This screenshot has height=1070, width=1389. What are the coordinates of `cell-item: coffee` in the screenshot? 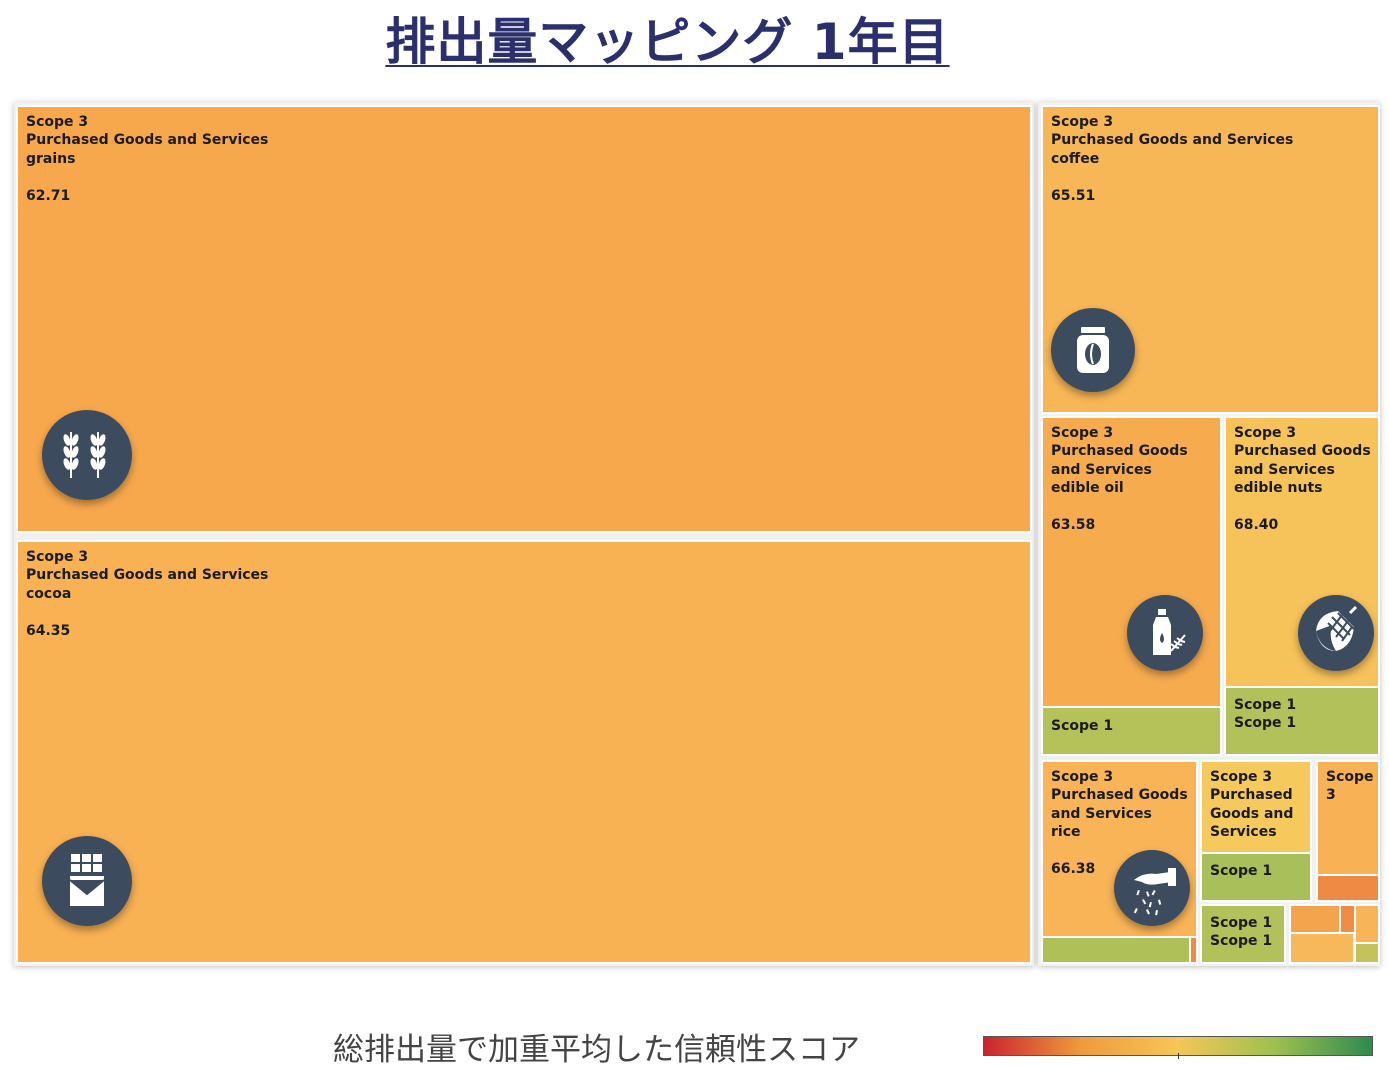 It's located at (1075, 158).